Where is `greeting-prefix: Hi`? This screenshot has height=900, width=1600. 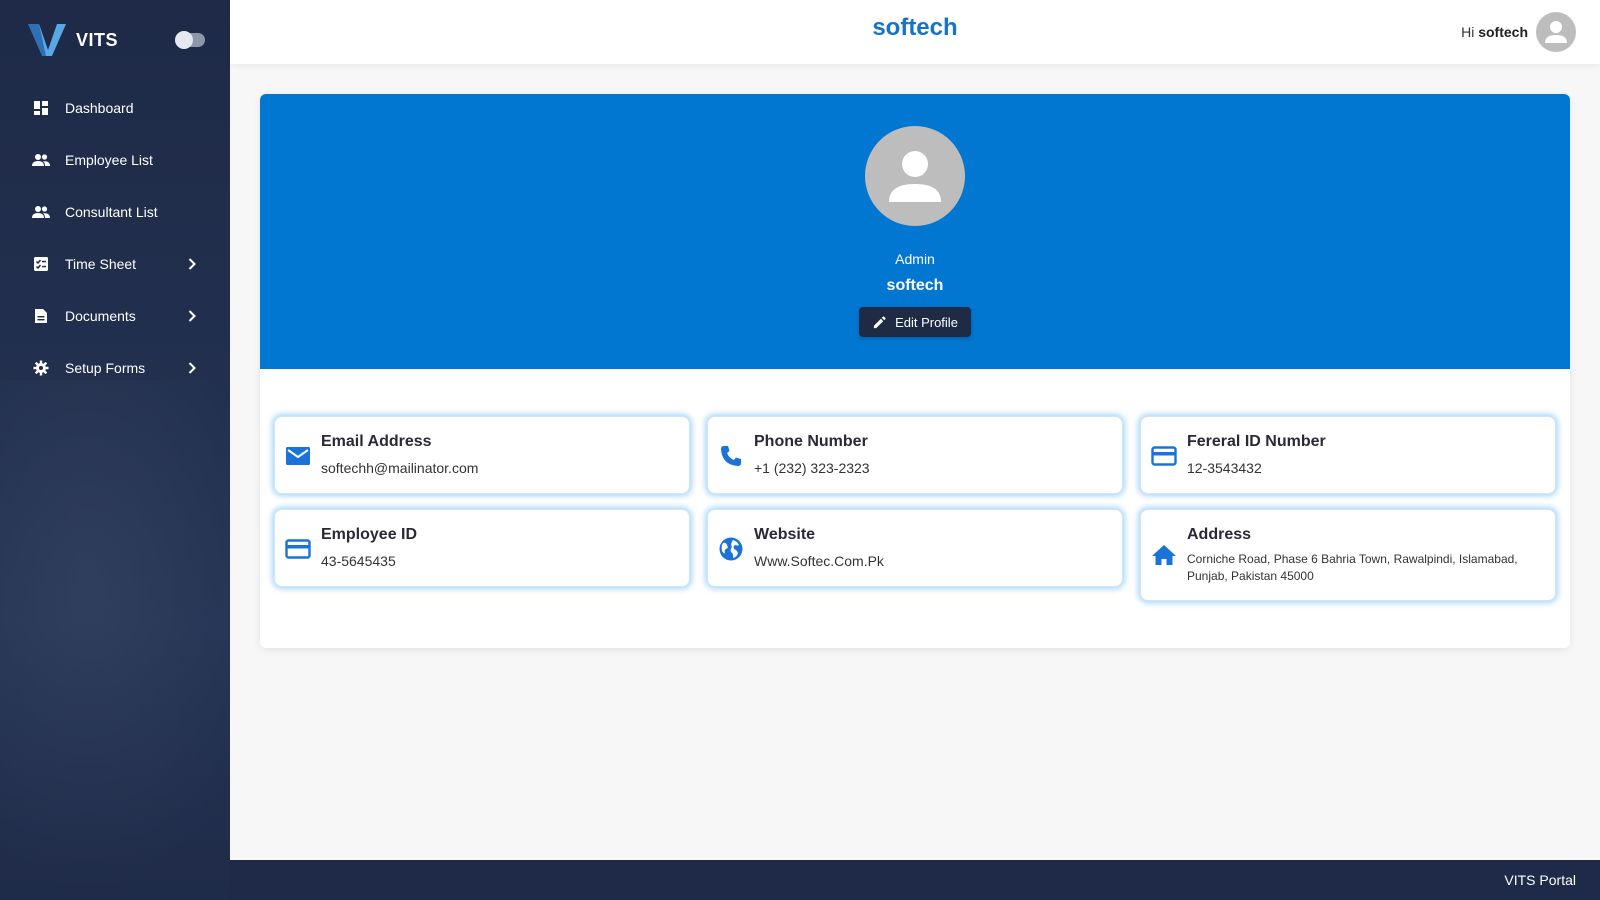 greeting-prefix: Hi is located at coordinates (1468, 32).